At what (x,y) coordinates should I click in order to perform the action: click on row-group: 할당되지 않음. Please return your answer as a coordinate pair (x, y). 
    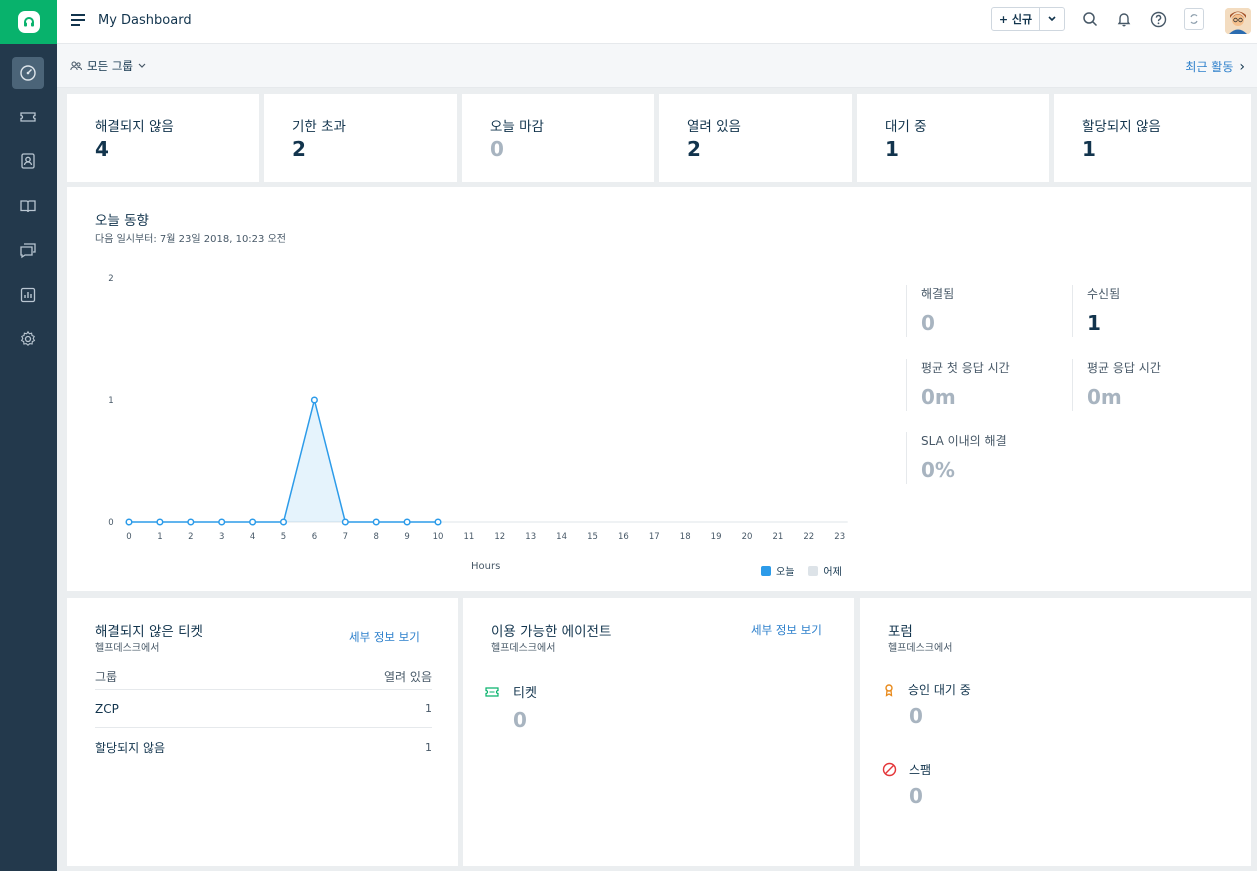
    Looking at the image, I should click on (130, 747).